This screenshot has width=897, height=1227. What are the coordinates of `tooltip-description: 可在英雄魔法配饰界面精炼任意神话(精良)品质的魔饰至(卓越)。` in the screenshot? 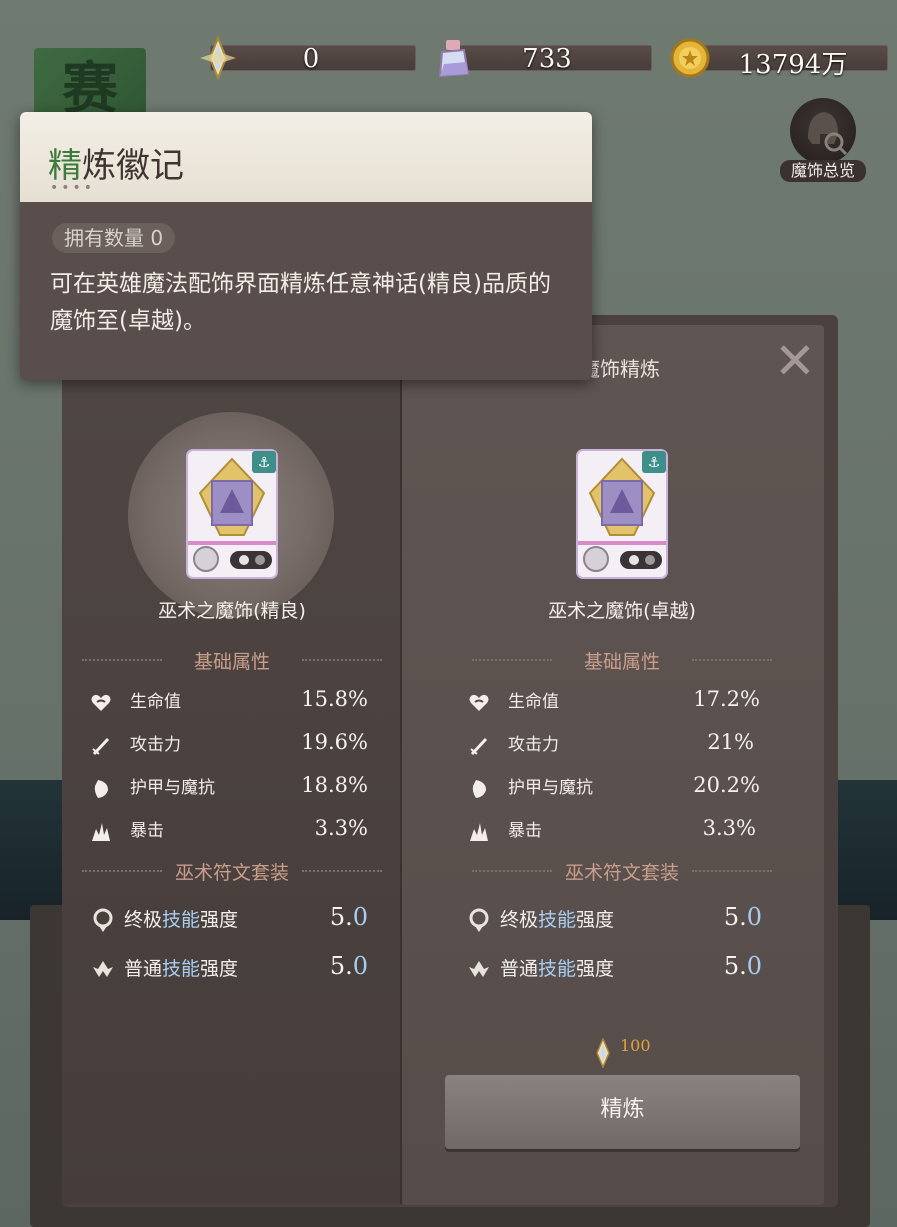 It's located at (300, 302).